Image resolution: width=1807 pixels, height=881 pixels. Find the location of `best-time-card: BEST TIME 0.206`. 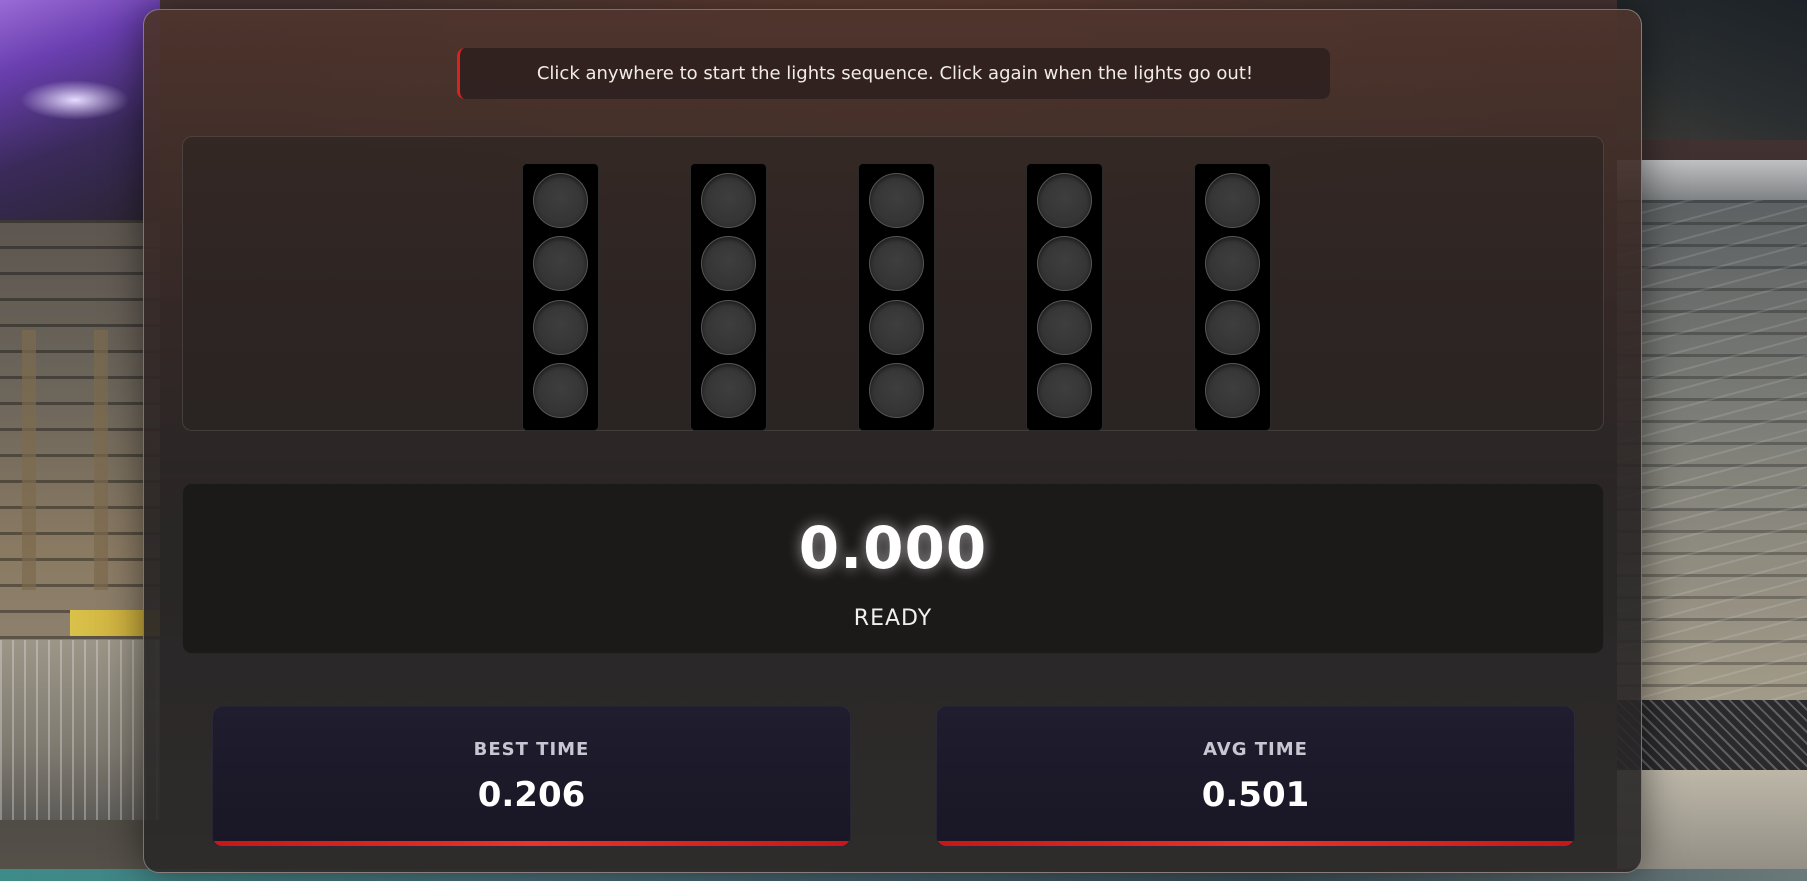

best-time-card: BEST TIME 0.206 is located at coordinates (531, 776).